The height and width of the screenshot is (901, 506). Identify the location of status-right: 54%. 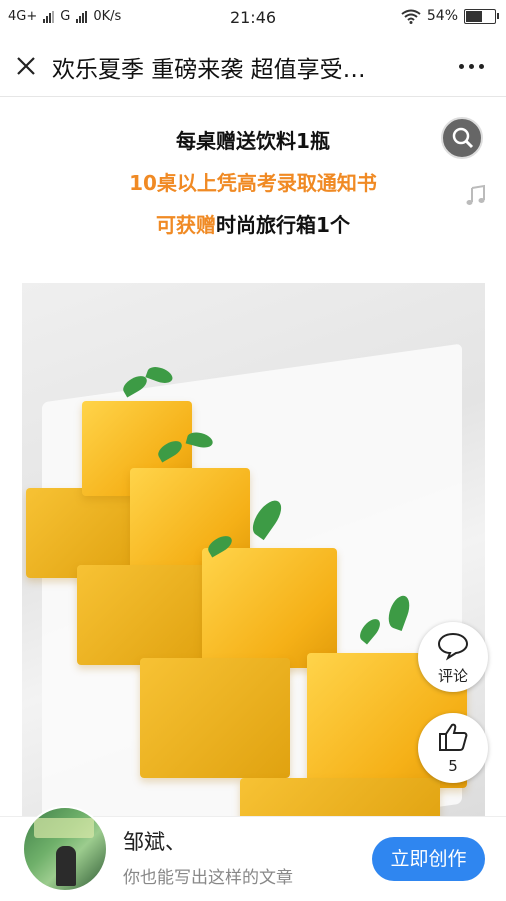
(450, 16).